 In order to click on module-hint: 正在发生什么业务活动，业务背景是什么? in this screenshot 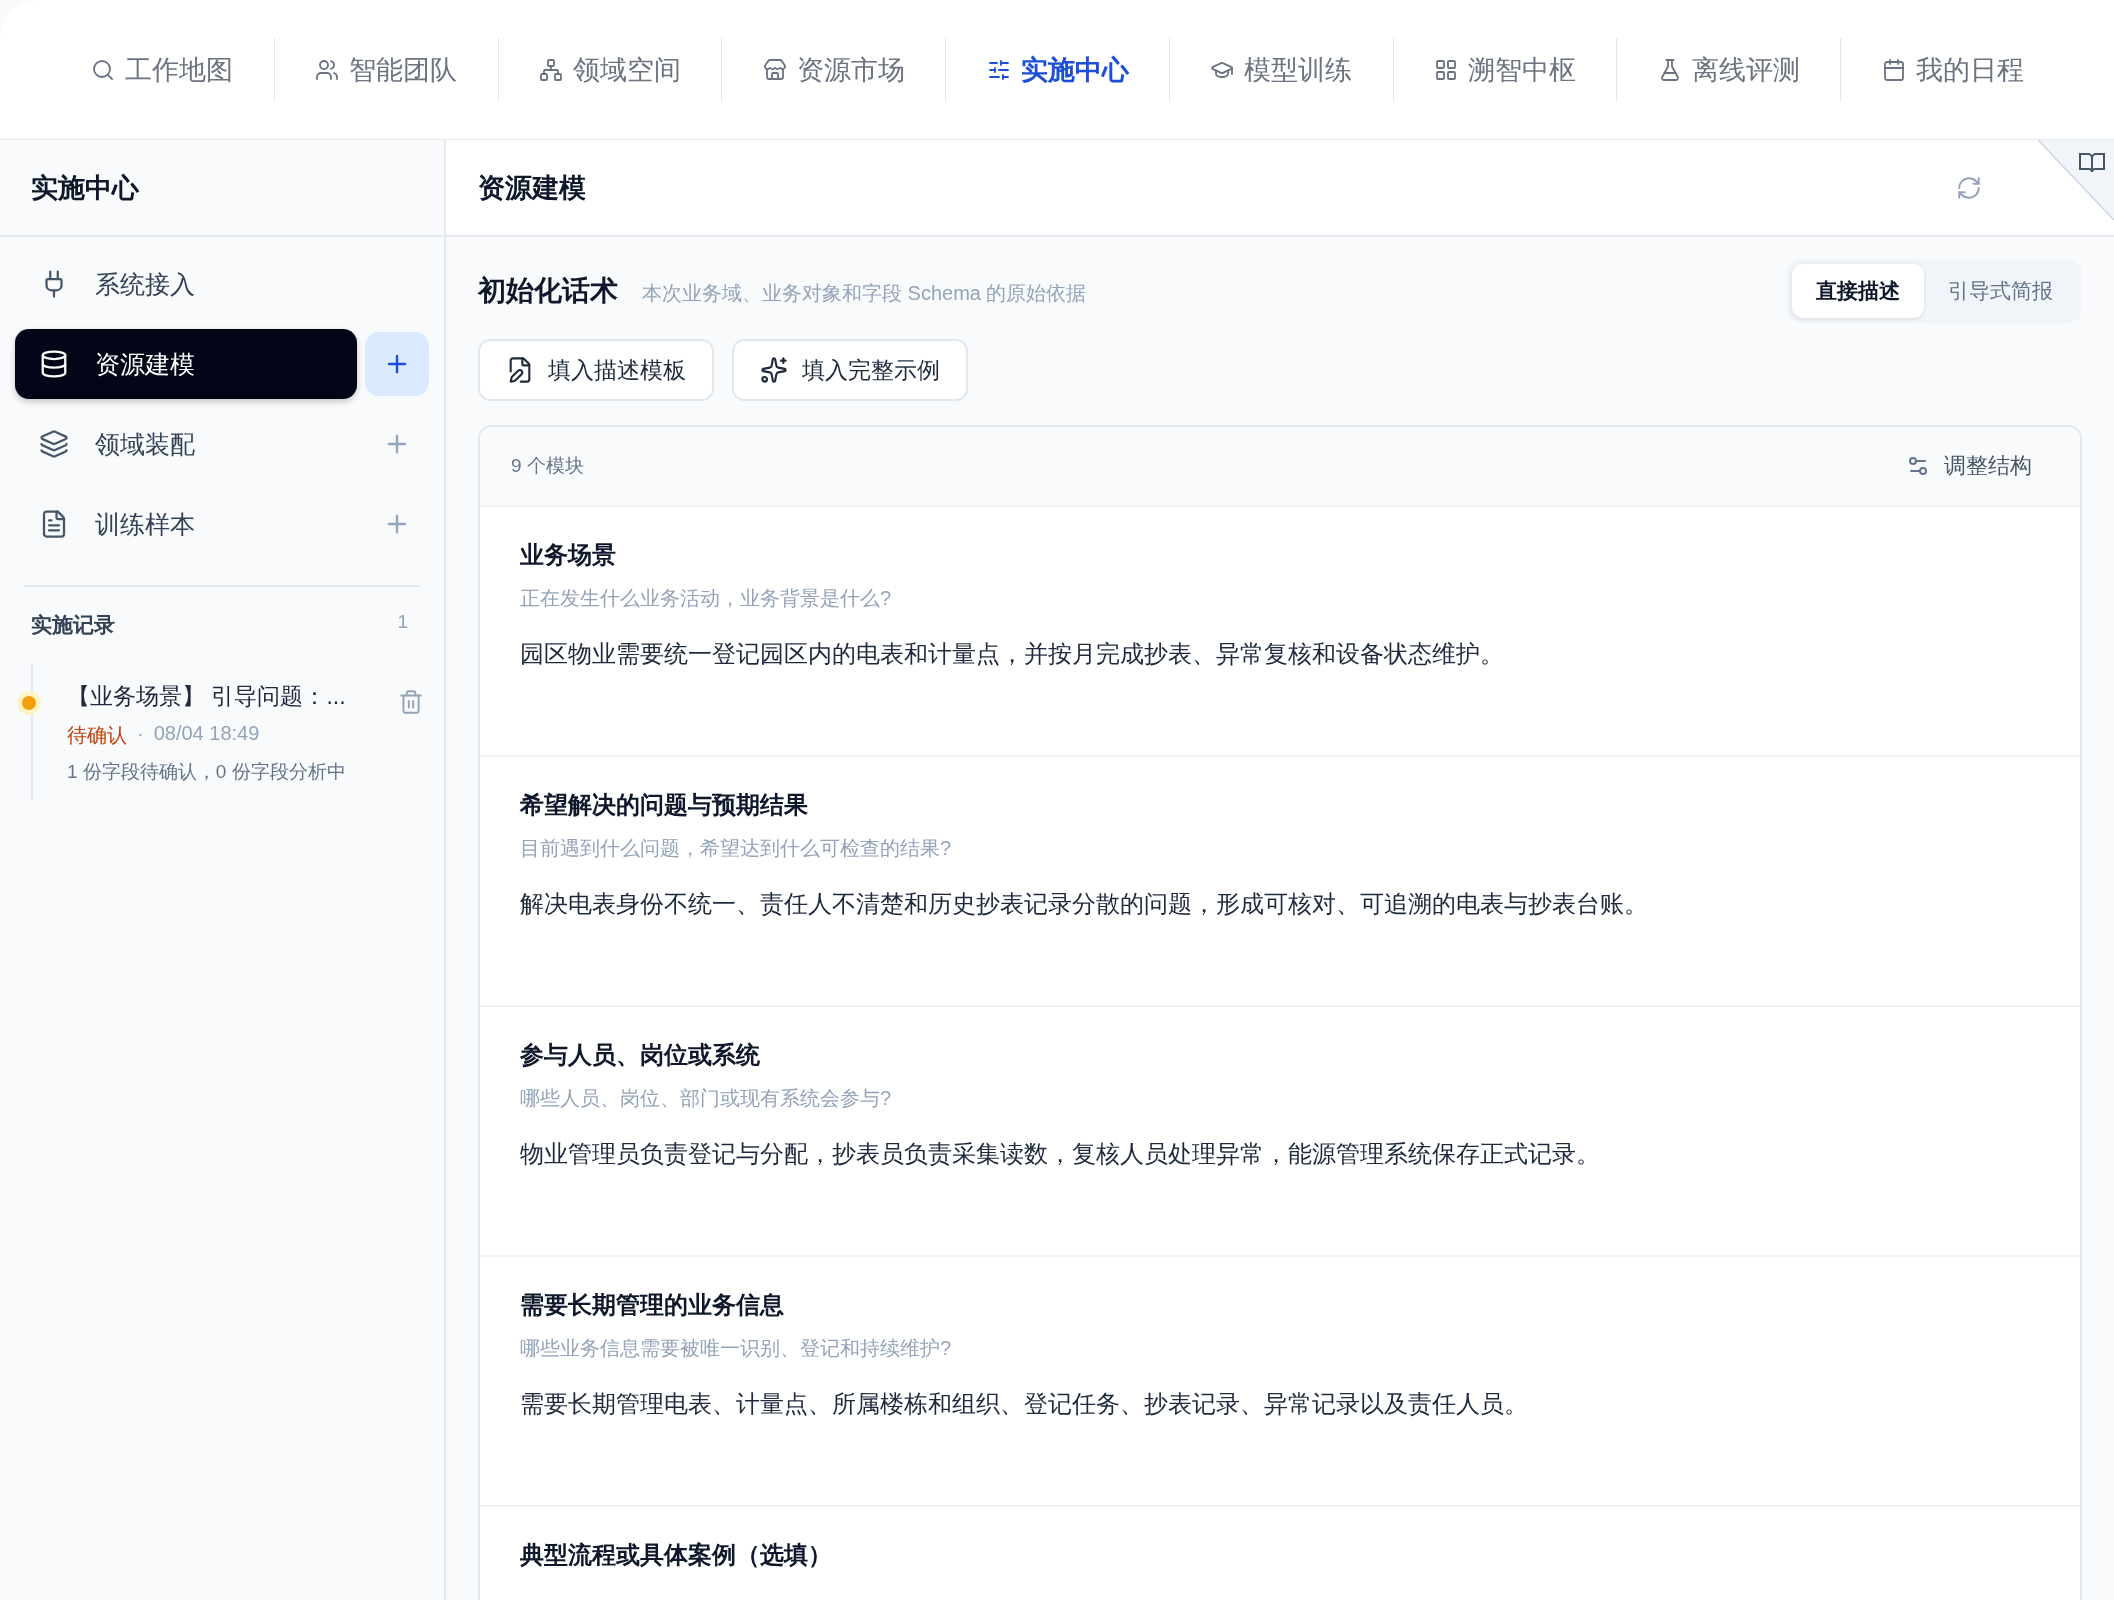, I will do `click(706, 598)`.